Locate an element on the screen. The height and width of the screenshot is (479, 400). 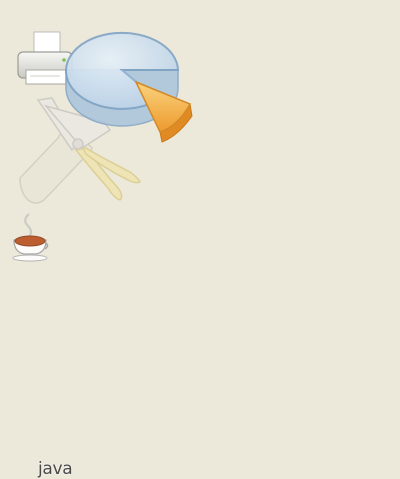
java-icon-label: java is located at coordinates (55, 469).